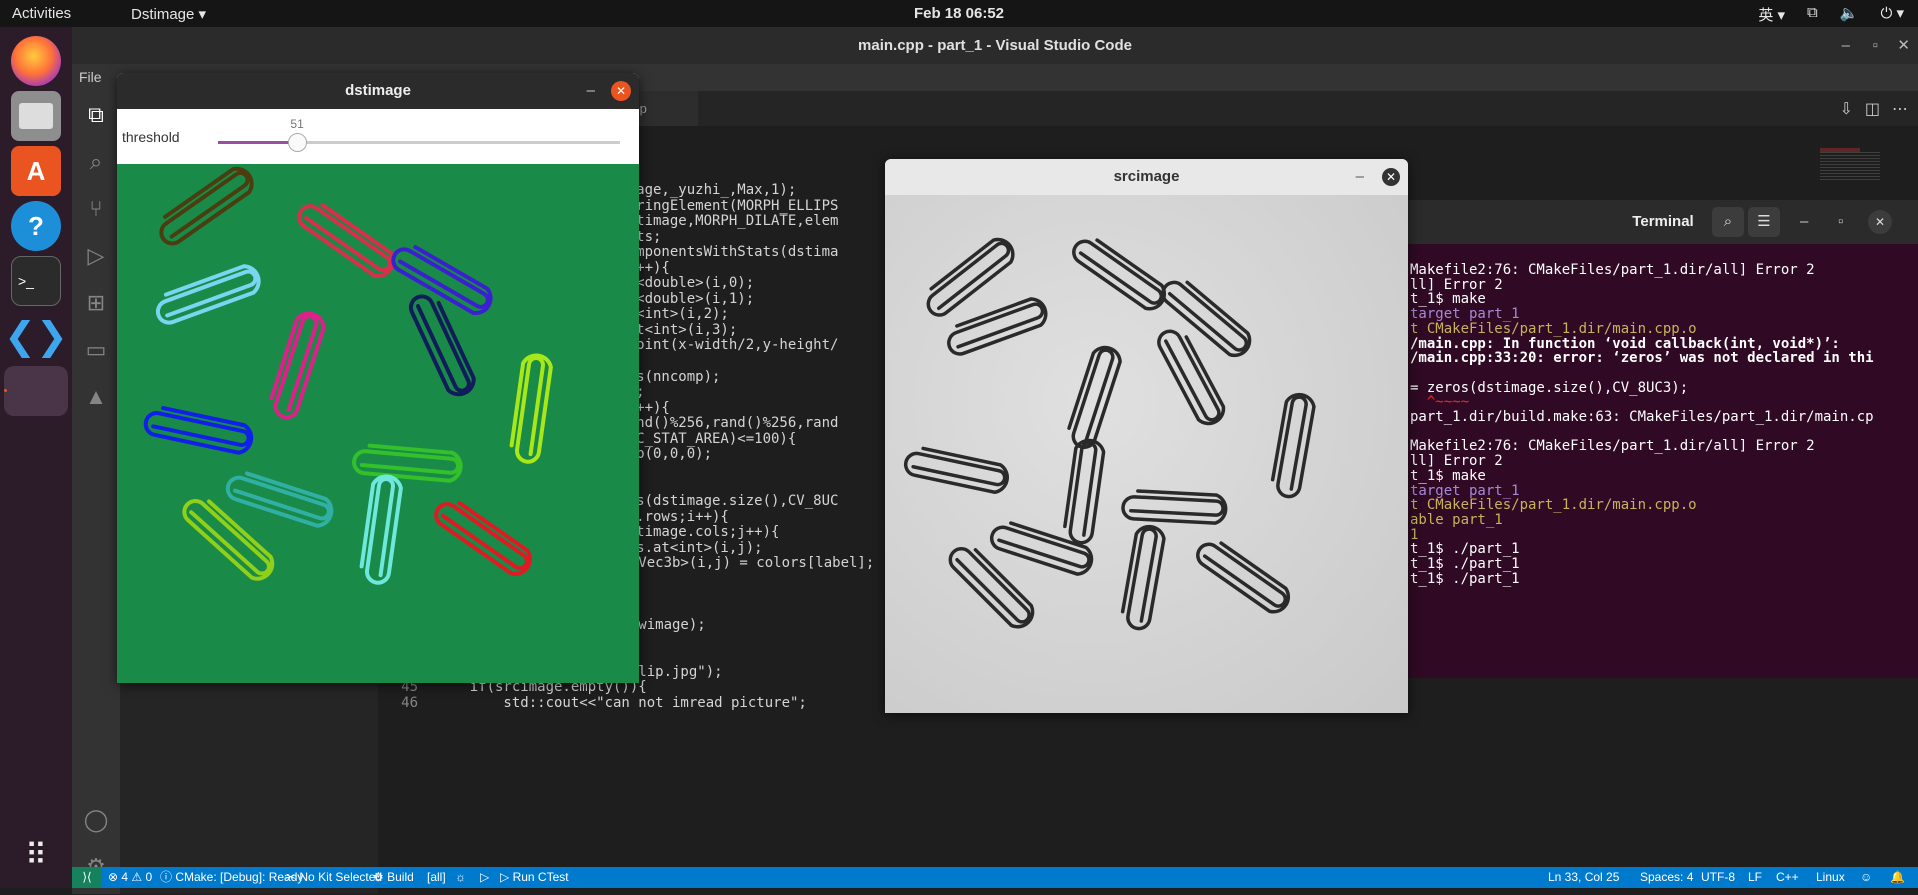  What do you see at coordinates (1718, 877) in the screenshot?
I see `encoding: UTF-8` at bounding box center [1718, 877].